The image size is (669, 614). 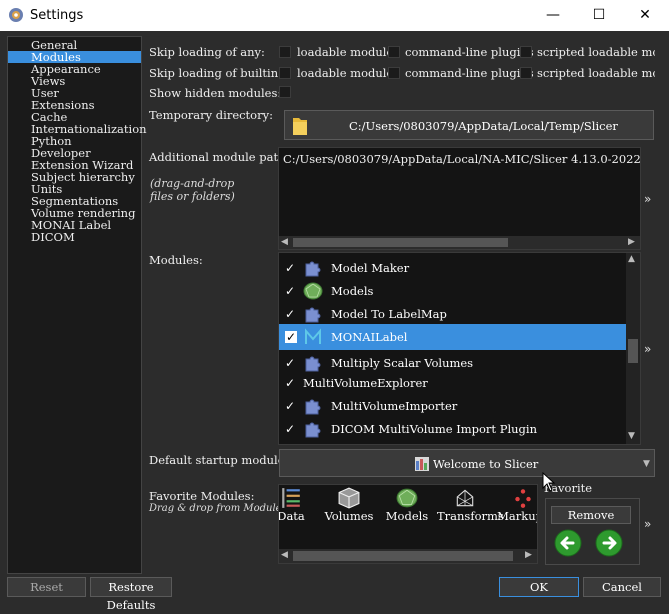 What do you see at coordinates (285, 92) in the screenshot?
I see `show-hidden-checkbox` at bounding box center [285, 92].